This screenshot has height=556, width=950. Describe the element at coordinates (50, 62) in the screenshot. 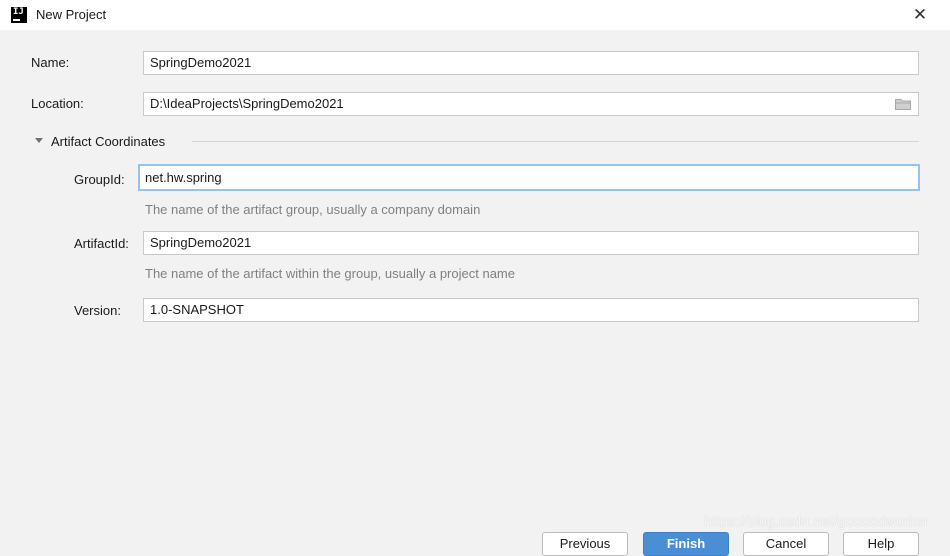

I see `name-label: Name:` at that location.